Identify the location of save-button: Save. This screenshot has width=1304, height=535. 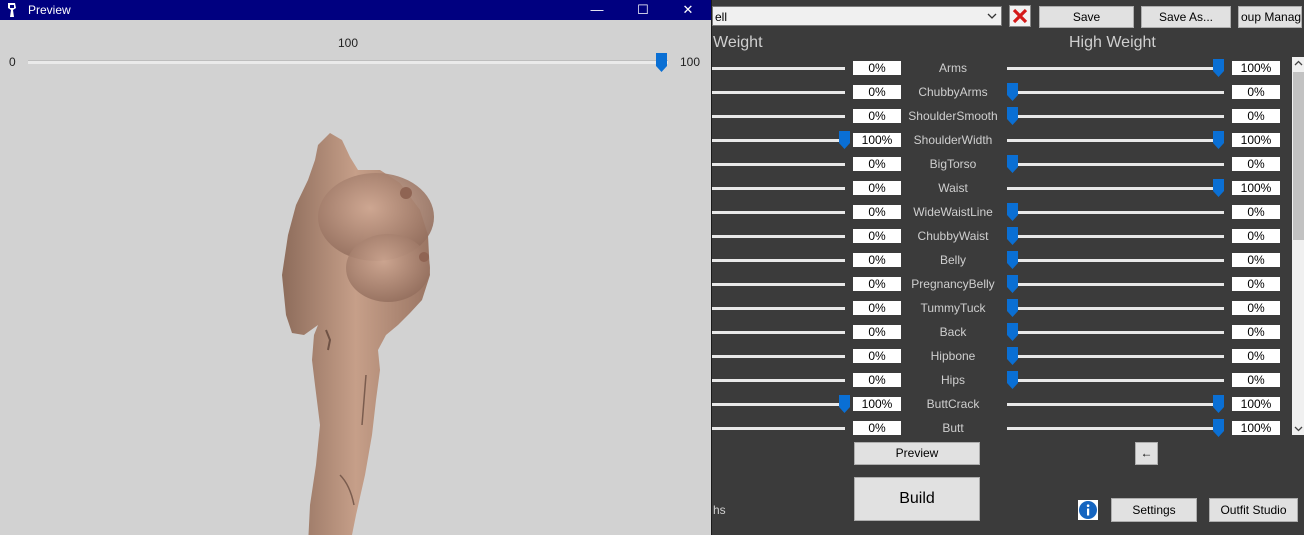
(1086, 17).